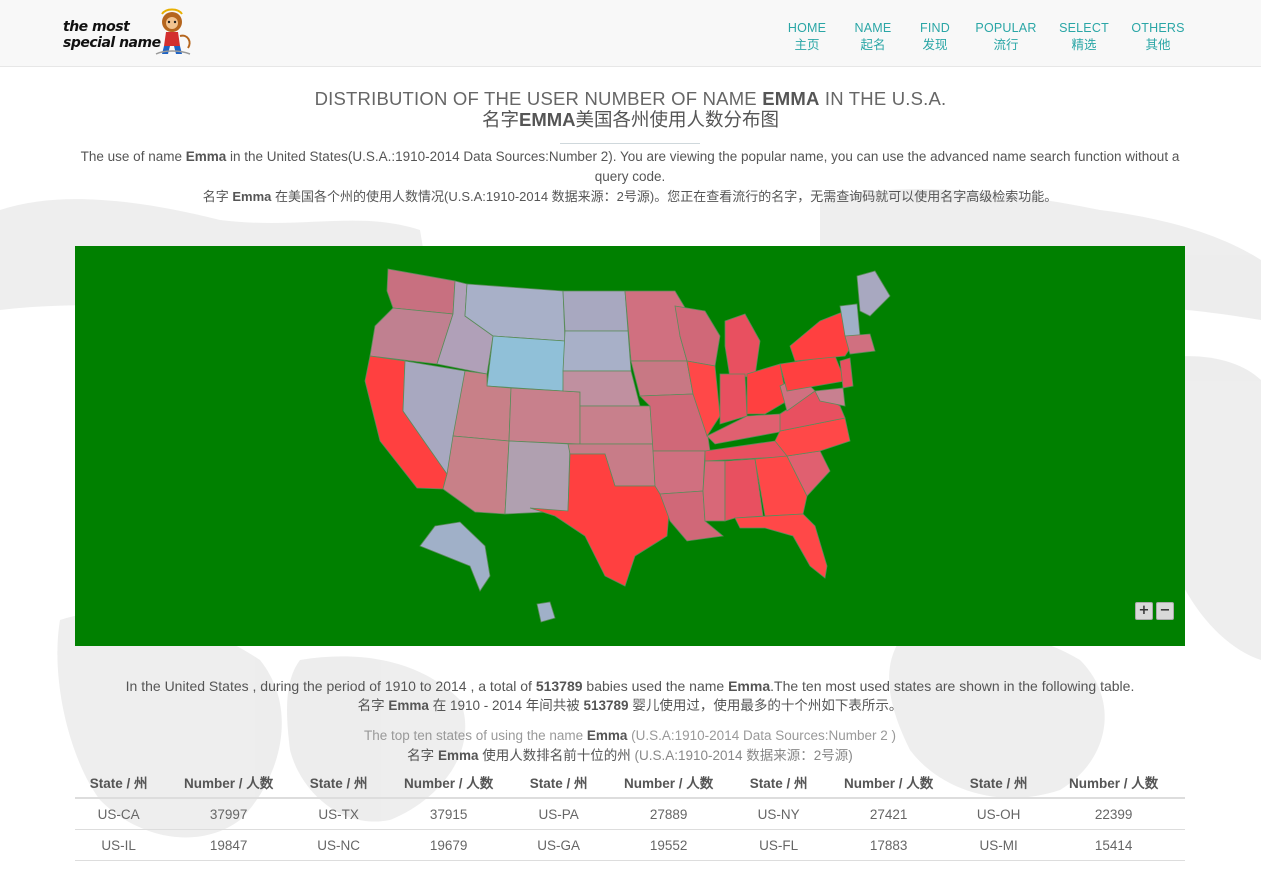 The image size is (1261, 873). What do you see at coordinates (999, 782) in the screenshot?
I see `col-state-5: State / 州` at bounding box center [999, 782].